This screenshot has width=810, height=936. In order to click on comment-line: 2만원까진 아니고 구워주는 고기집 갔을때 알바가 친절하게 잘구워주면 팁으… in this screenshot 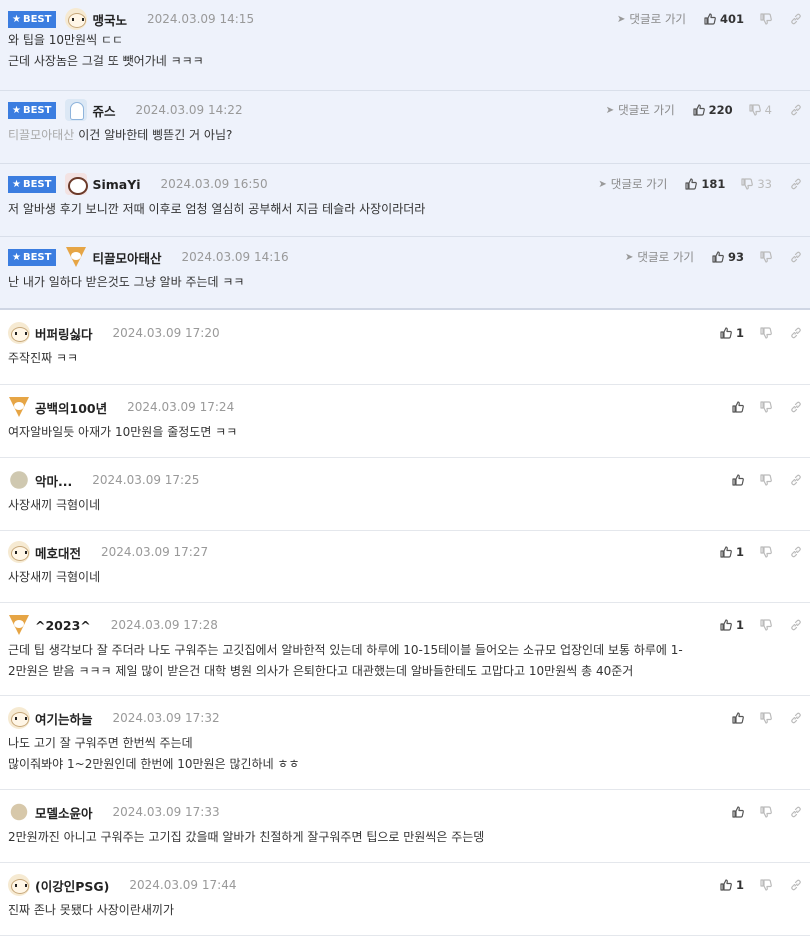, I will do `click(405, 837)`.